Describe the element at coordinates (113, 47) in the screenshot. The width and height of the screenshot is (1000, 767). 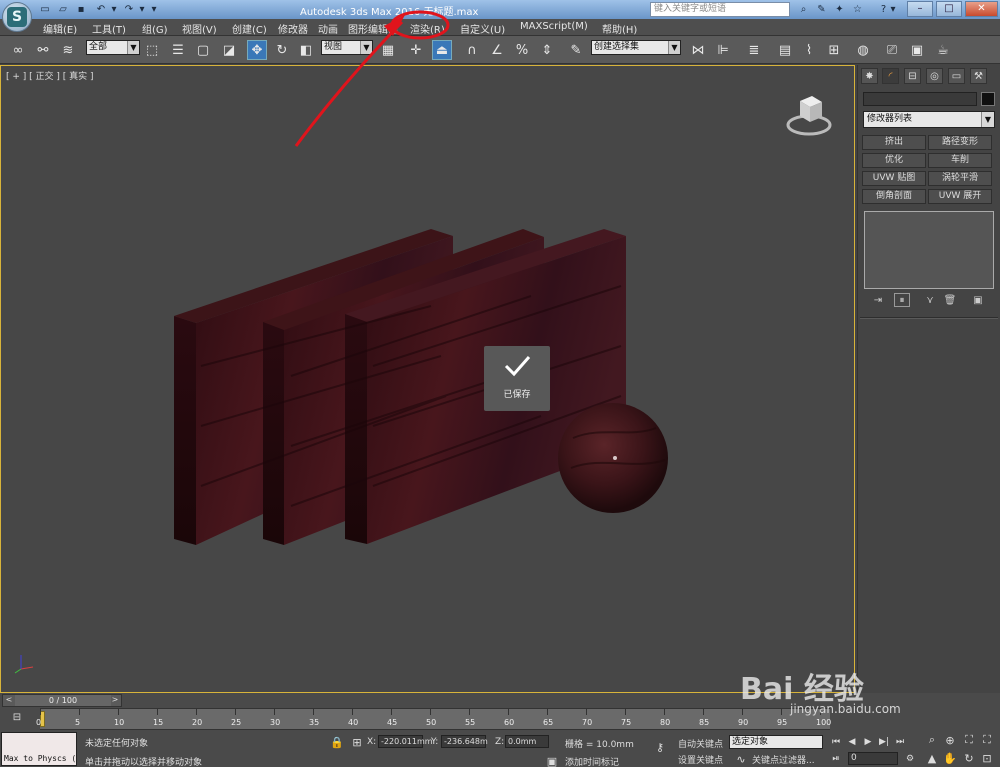
I see `selection-filter-dropdown: 全部 ▼` at that location.